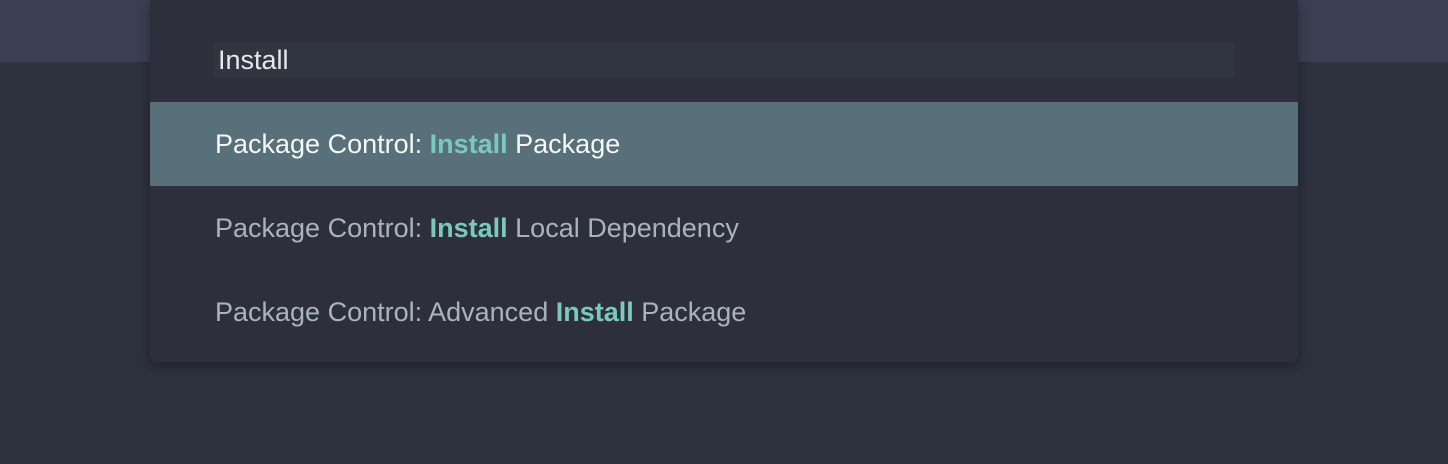 Image resolution: width=1448 pixels, height=464 pixels. What do you see at coordinates (385, 312) in the screenshot?
I see `result-text-prefix: Package Control: Advanced` at bounding box center [385, 312].